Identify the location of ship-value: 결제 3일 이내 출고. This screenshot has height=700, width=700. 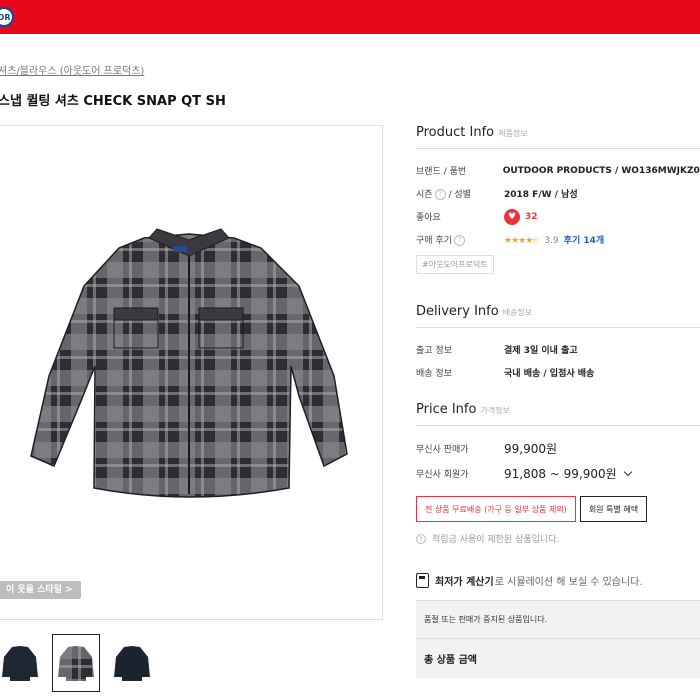
(541, 351).